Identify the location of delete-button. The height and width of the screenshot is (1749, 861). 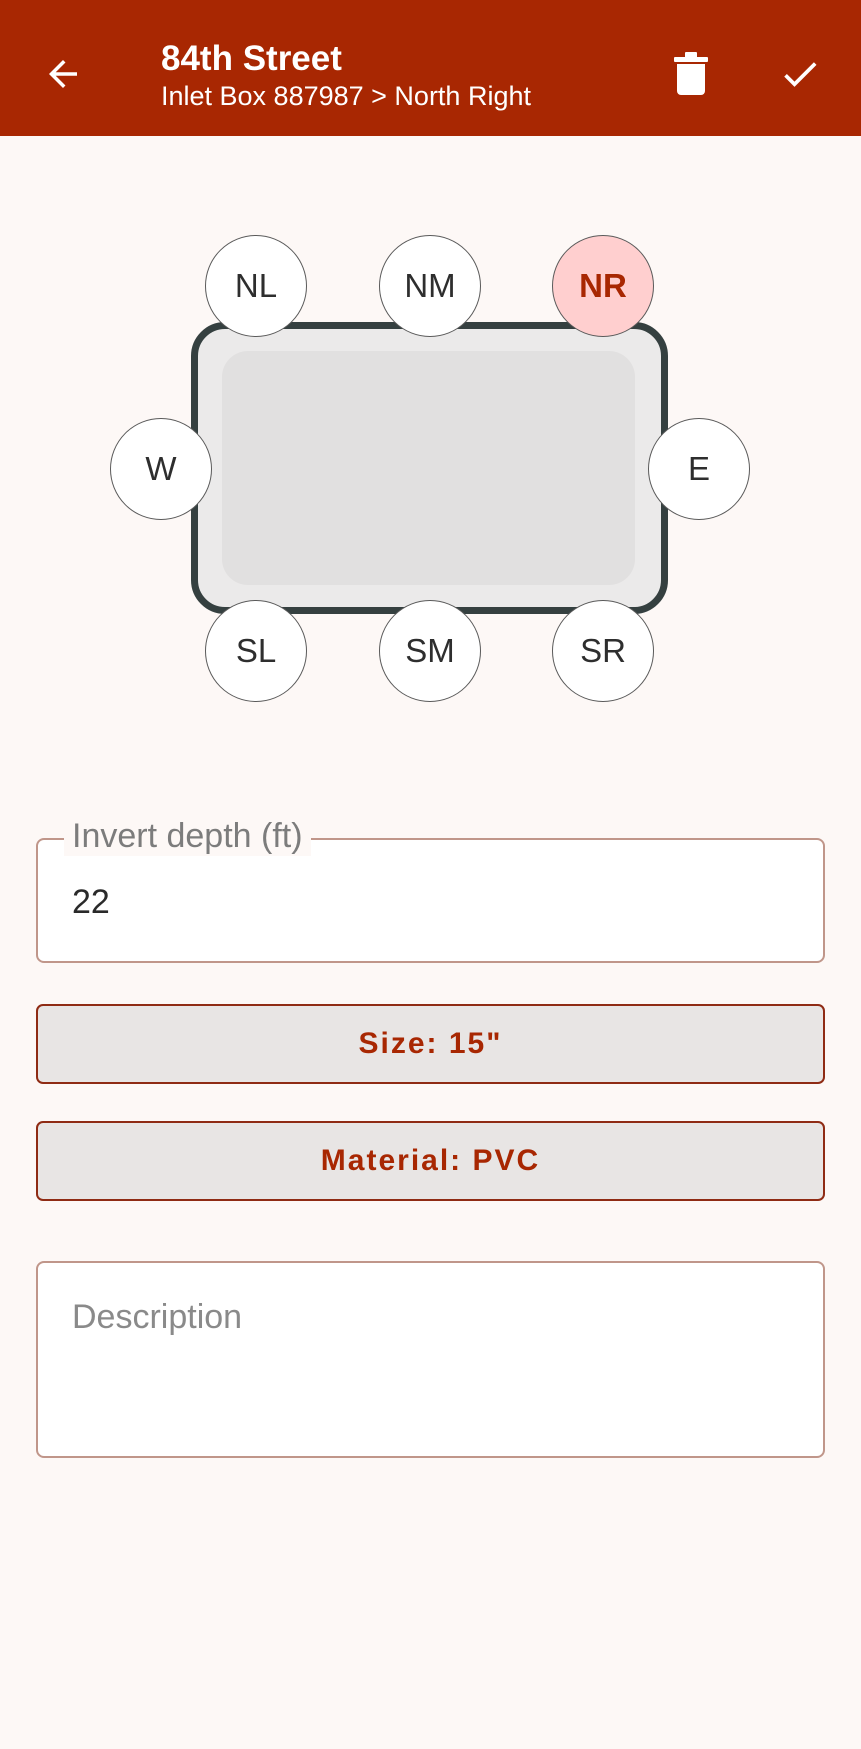
(691, 74).